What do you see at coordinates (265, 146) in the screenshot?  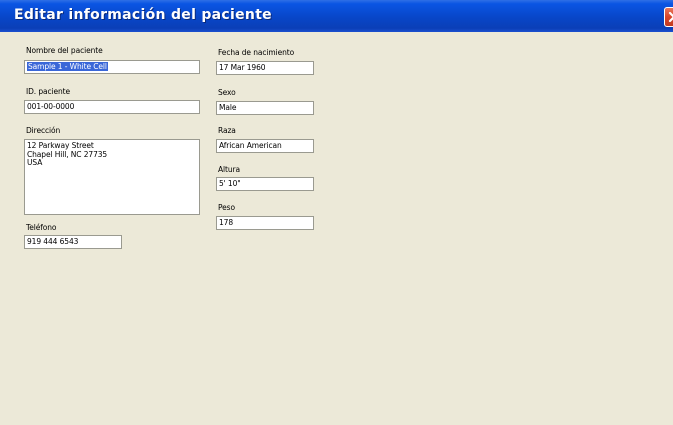 I see `race-field: African American` at bounding box center [265, 146].